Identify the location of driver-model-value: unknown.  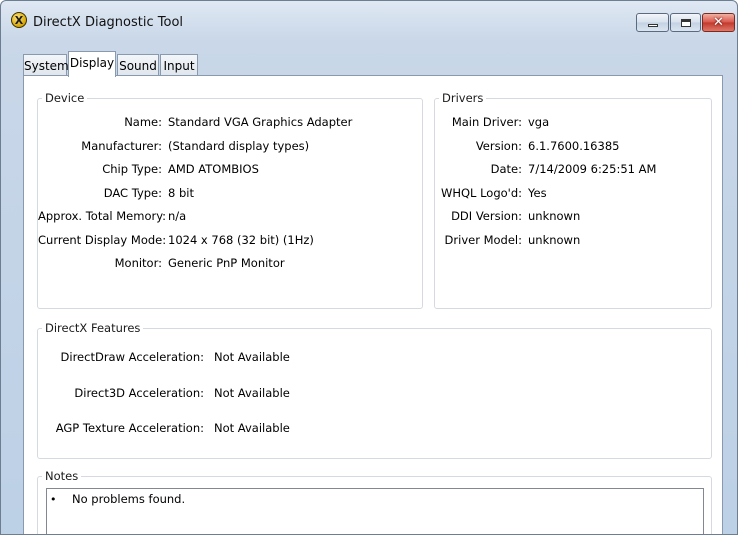
(554, 240).